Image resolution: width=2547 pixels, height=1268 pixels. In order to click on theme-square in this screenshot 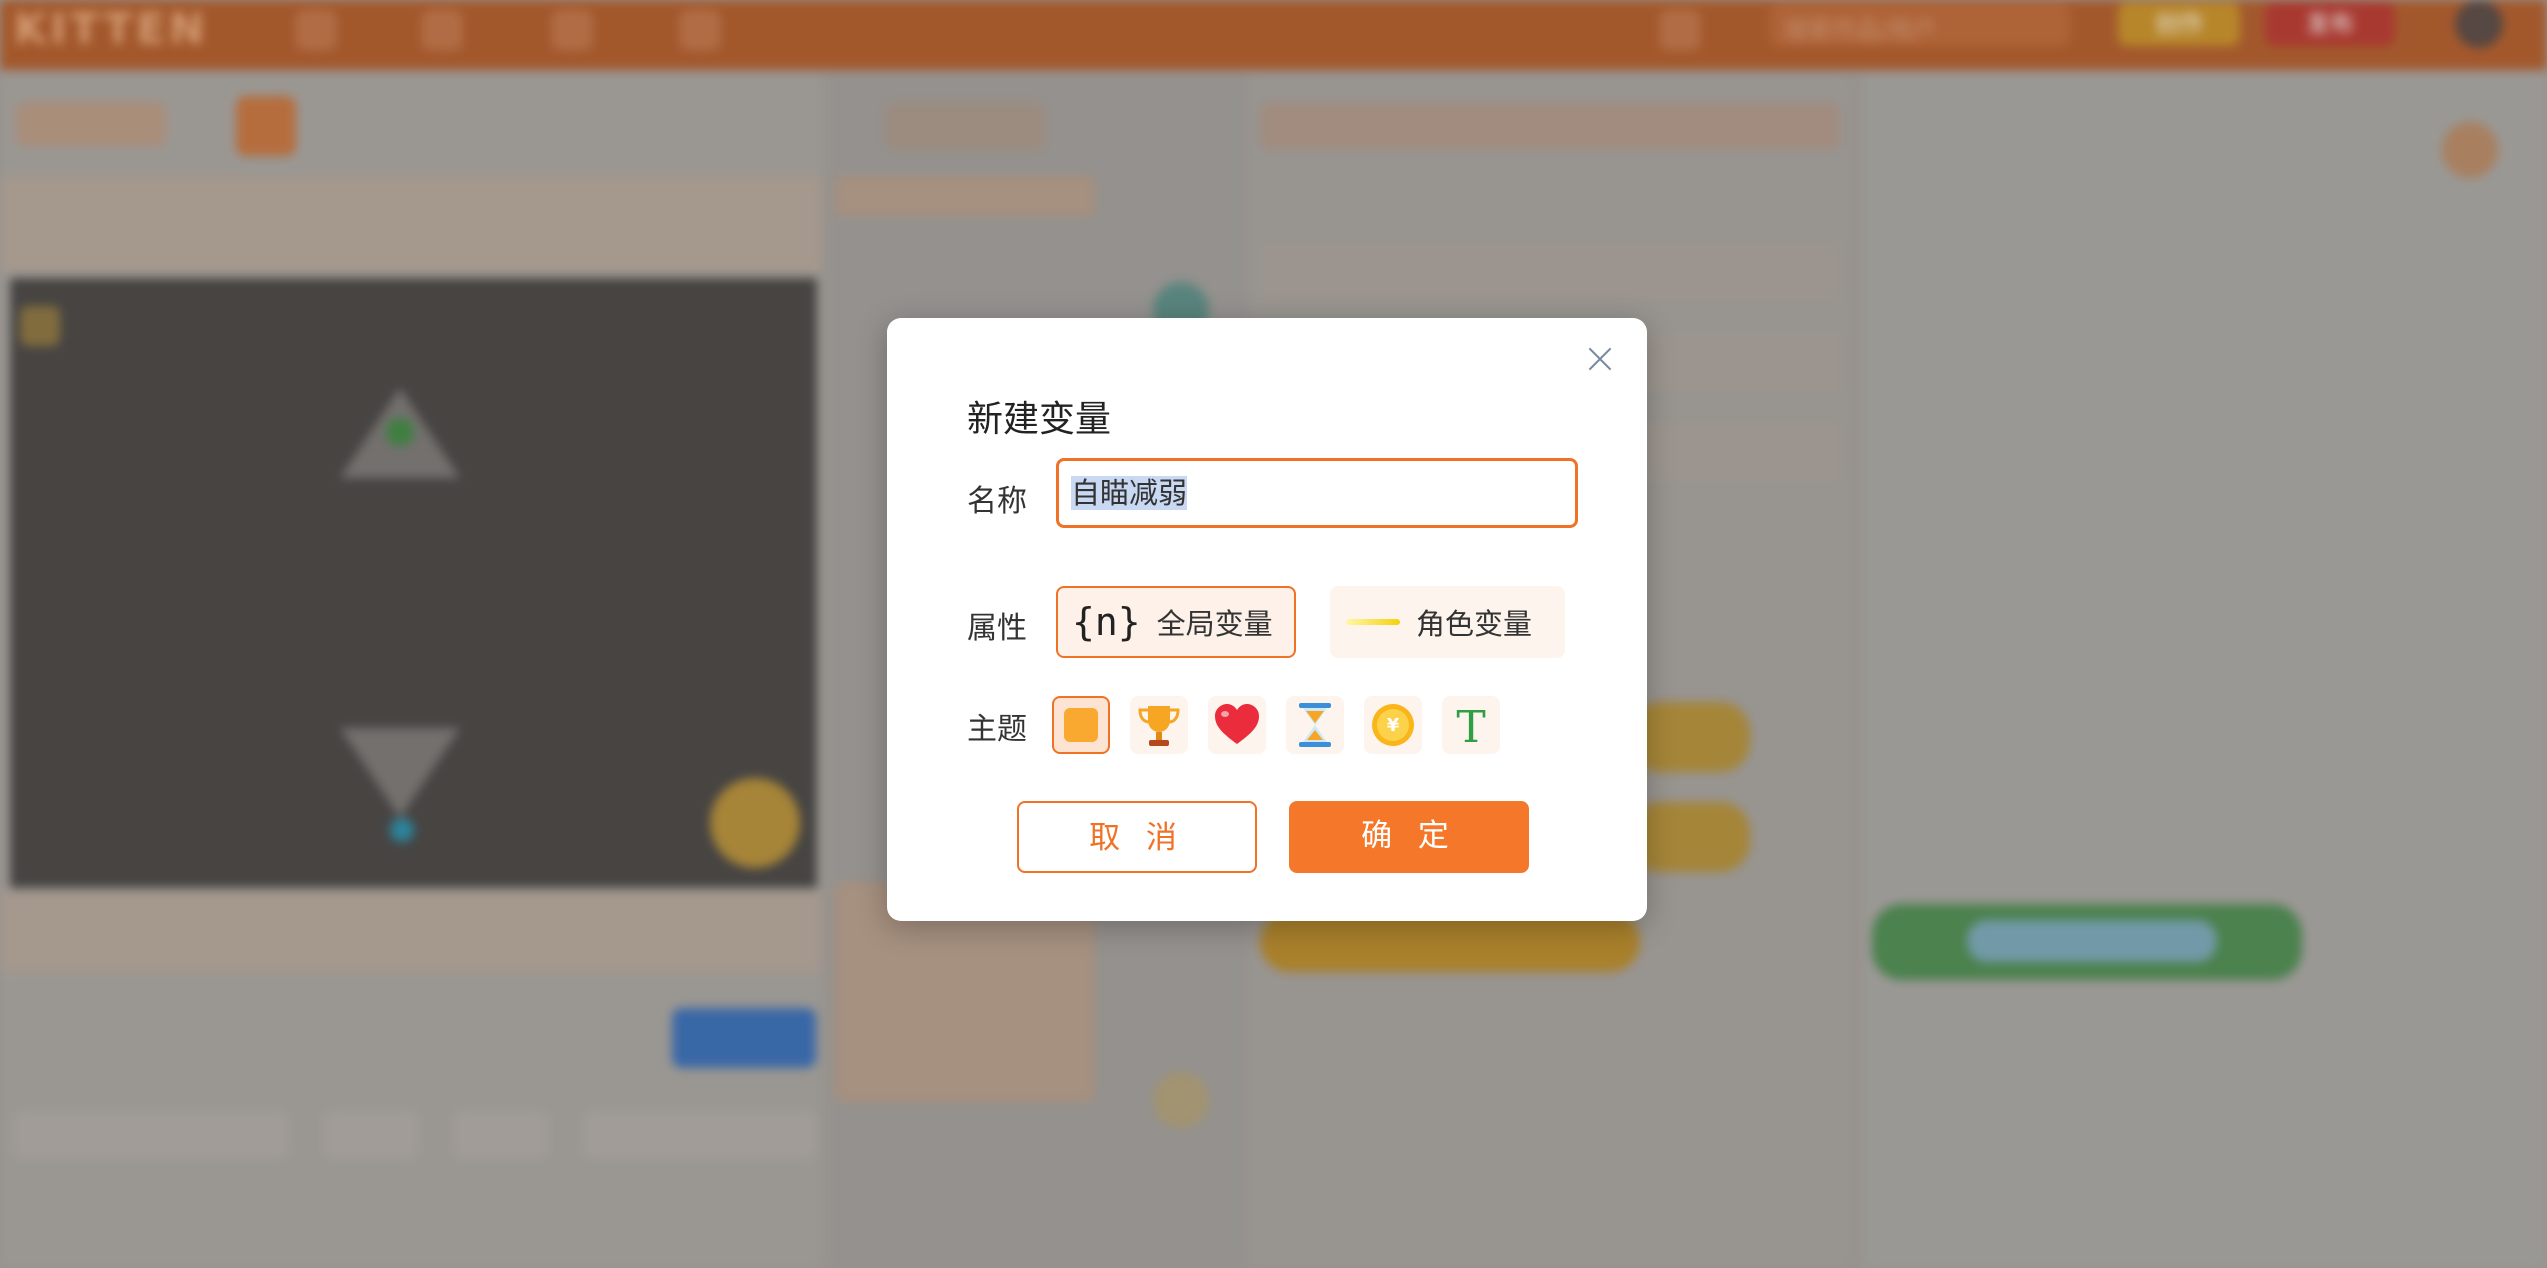, I will do `click(1081, 725)`.